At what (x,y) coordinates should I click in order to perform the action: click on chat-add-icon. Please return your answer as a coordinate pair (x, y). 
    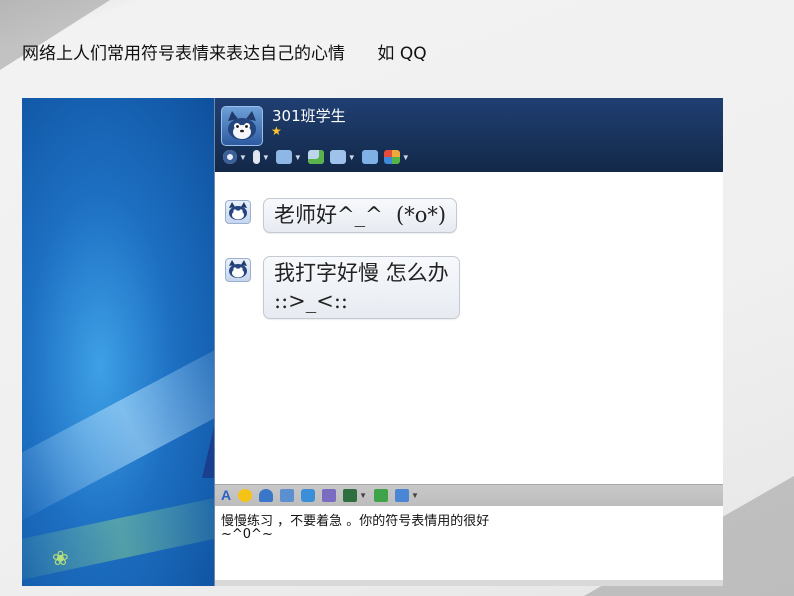
    Looking at the image, I should click on (315, 157).